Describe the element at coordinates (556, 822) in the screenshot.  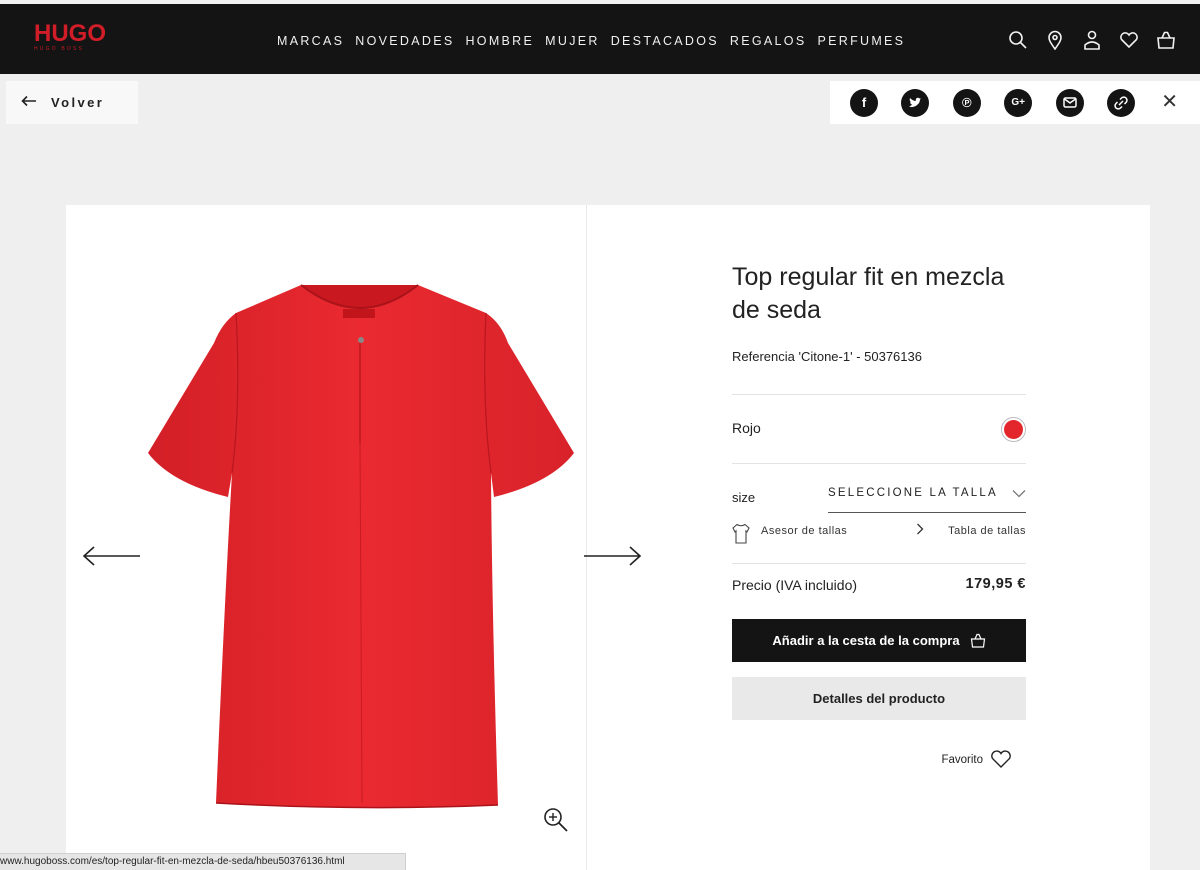
I see `zoom-icon` at that location.